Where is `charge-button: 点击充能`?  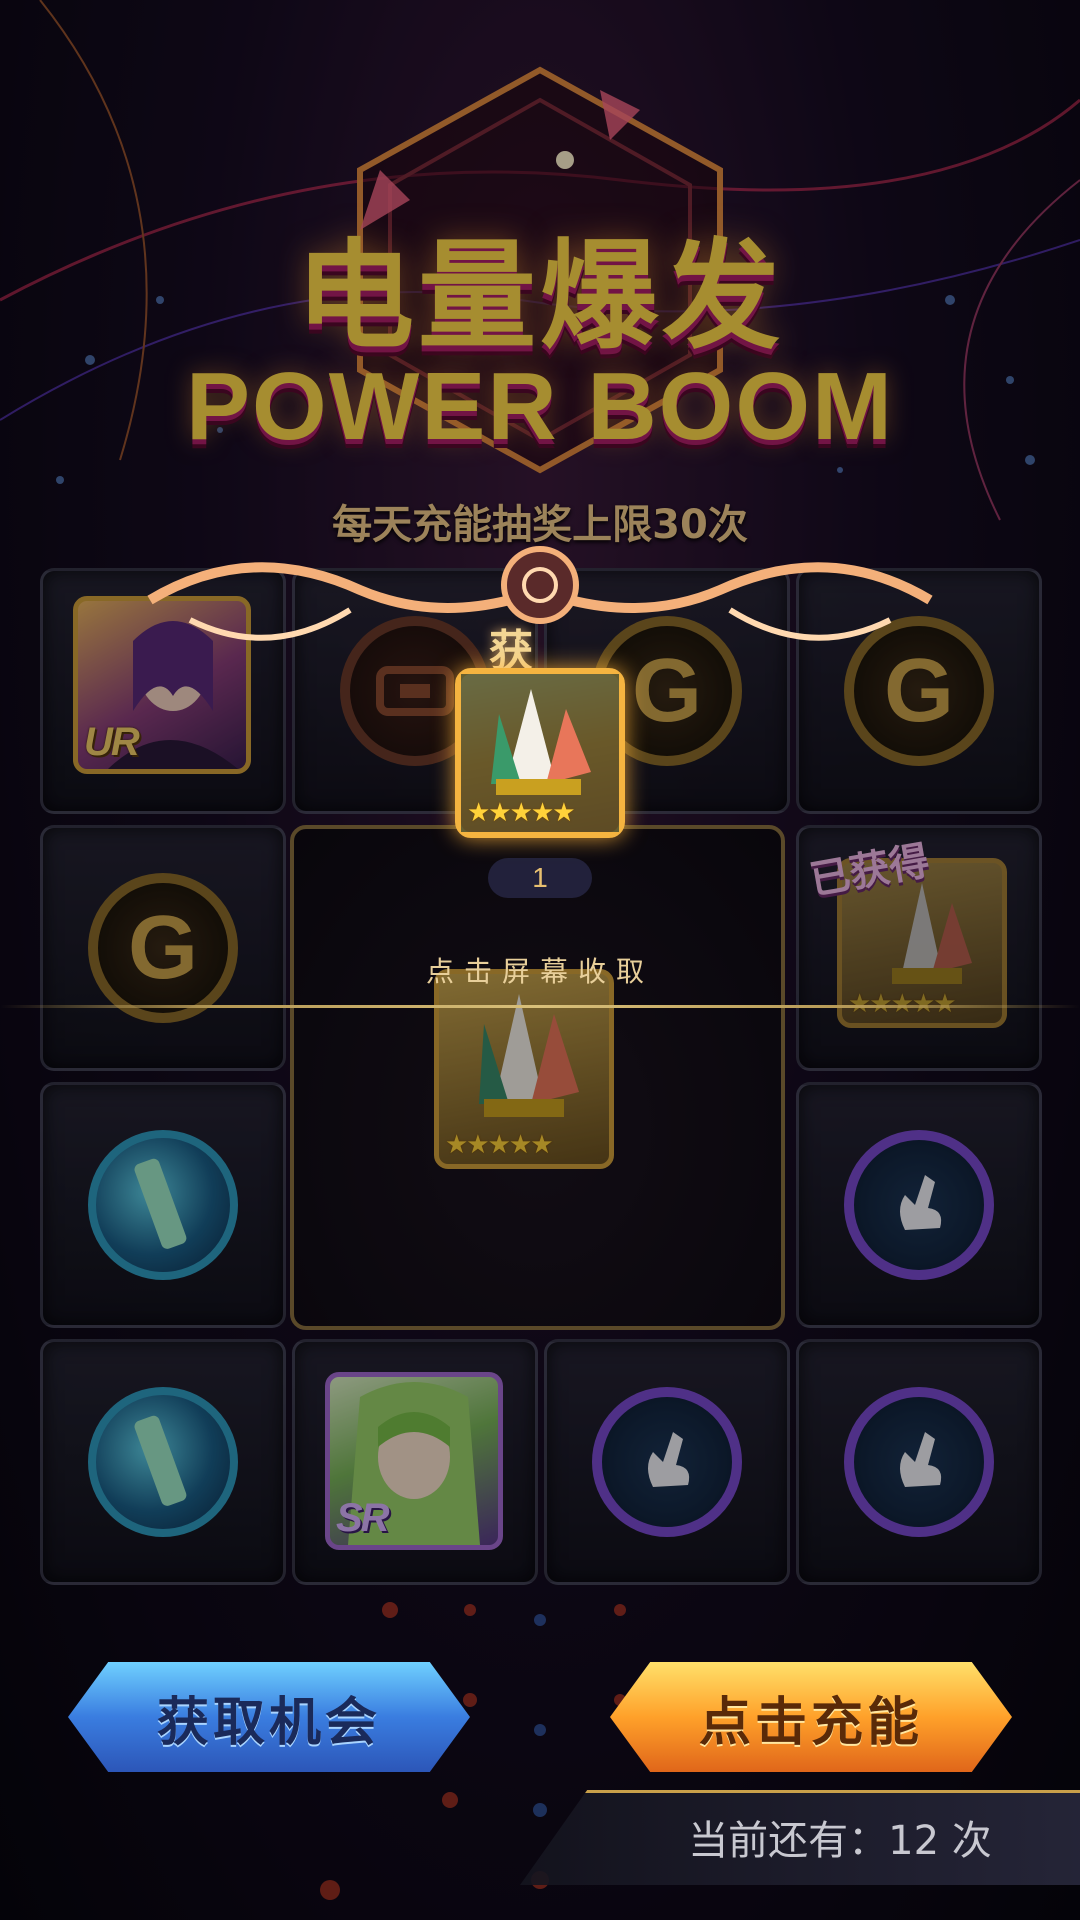 charge-button: 点击充能 is located at coordinates (811, 1717).